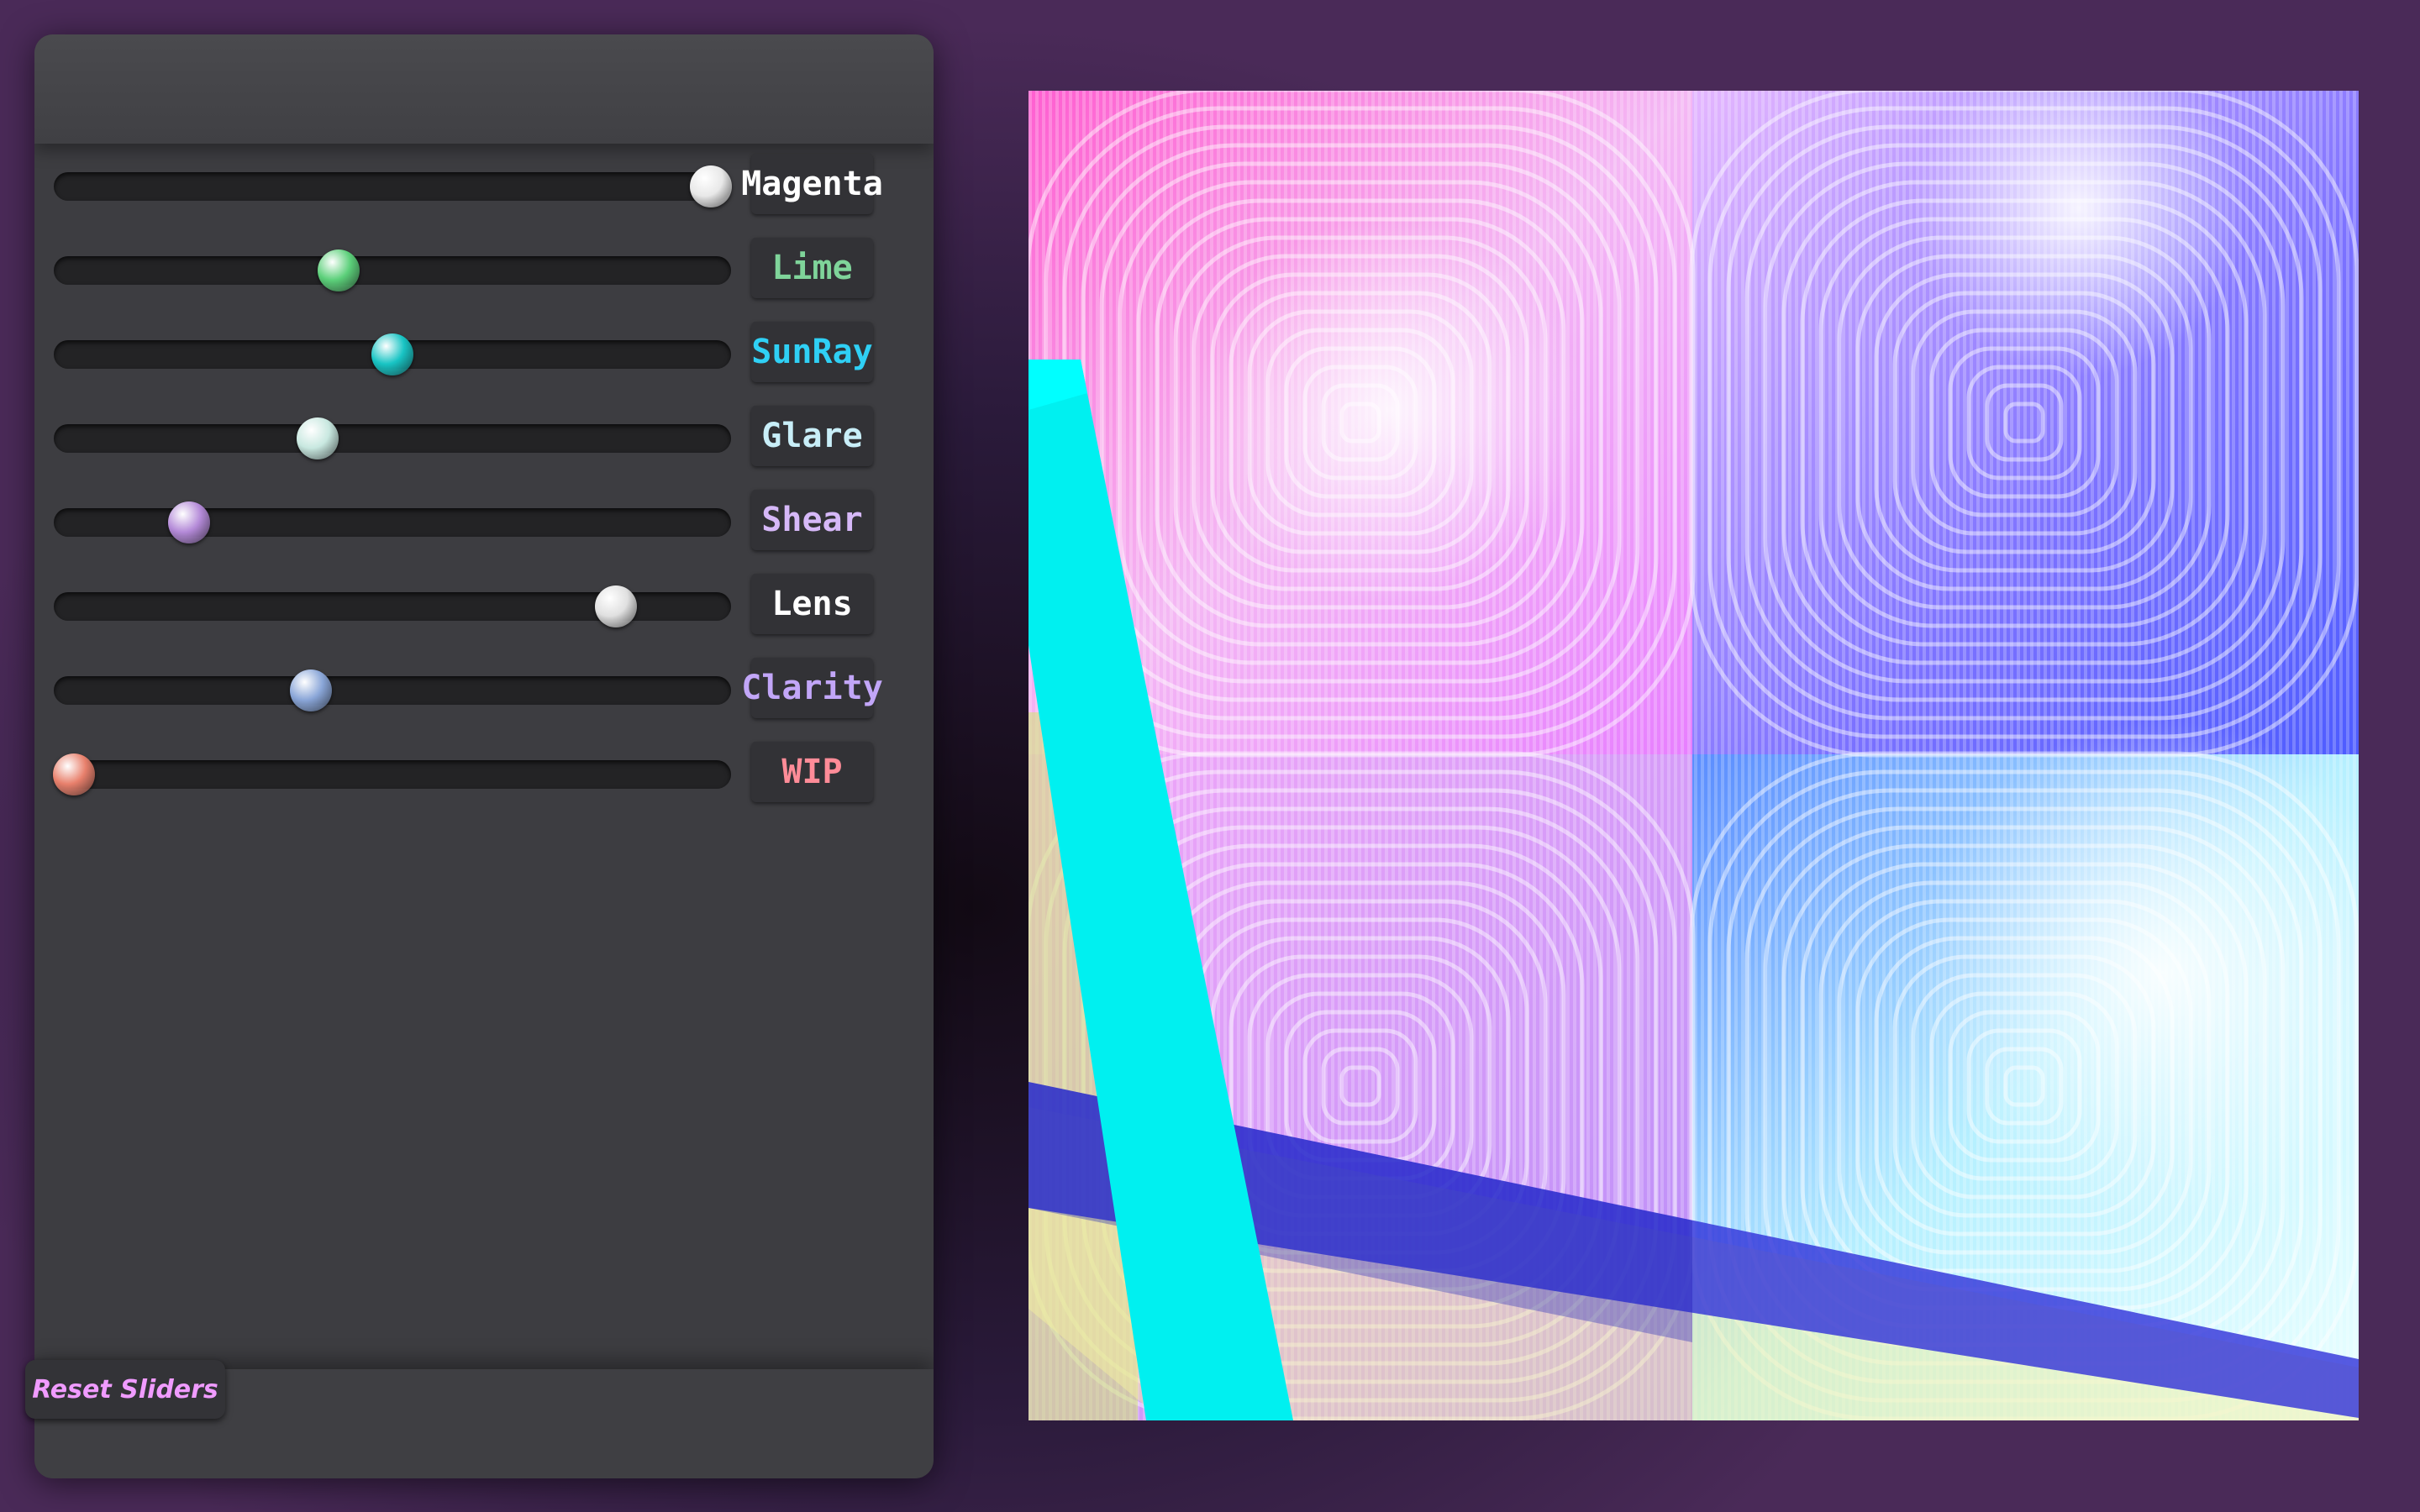 The height and width of the screenshot is (1512, 2420). Describe the element at coordinates (311, 690) in the screenshot. I see `slider-thumb-clarity` at that location.